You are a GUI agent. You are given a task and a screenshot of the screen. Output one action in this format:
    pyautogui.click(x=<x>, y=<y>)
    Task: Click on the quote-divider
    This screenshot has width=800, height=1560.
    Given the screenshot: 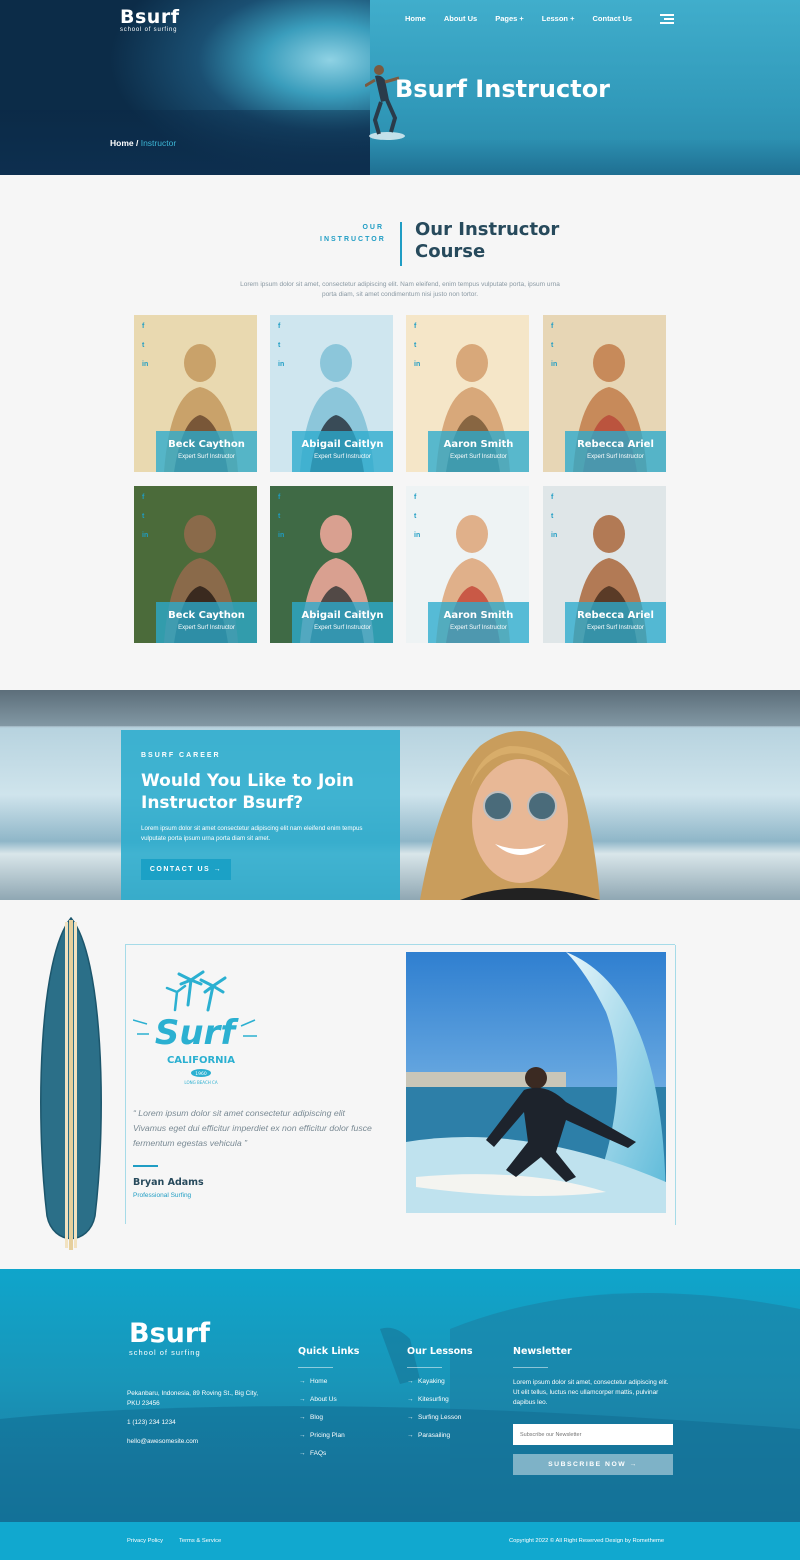 What is the action you would take?
    pyautogui.click(x=145, y=1166)
    